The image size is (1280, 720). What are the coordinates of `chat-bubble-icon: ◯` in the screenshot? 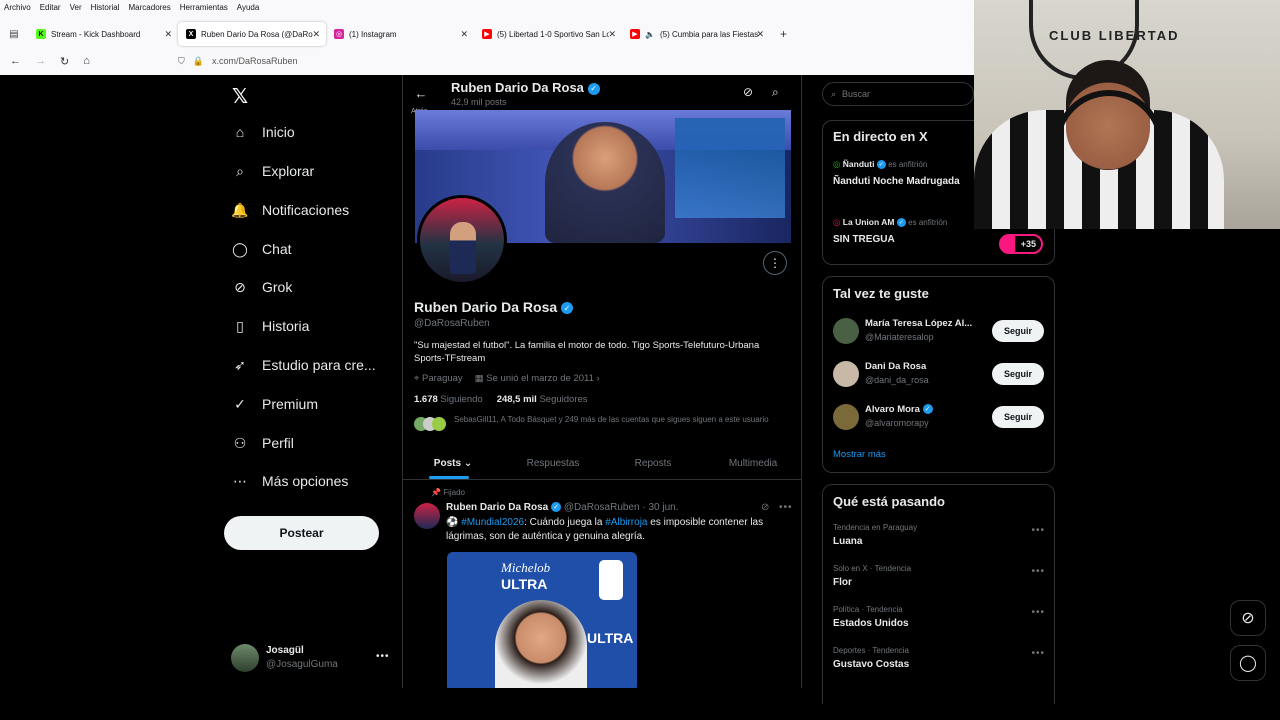 It's located at (1248, 663).